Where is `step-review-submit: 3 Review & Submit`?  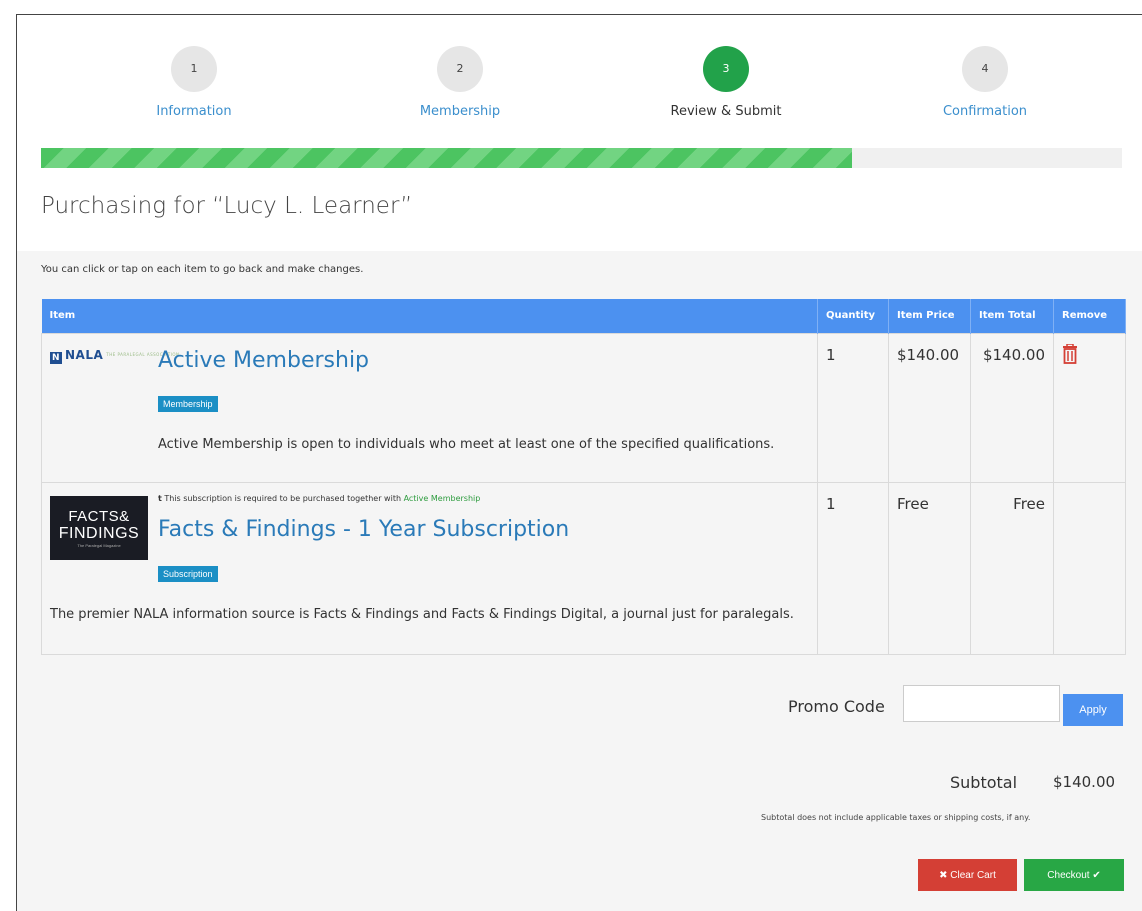 step-review-submit: 3 Review & Submit is located at coordinates (726, 82).